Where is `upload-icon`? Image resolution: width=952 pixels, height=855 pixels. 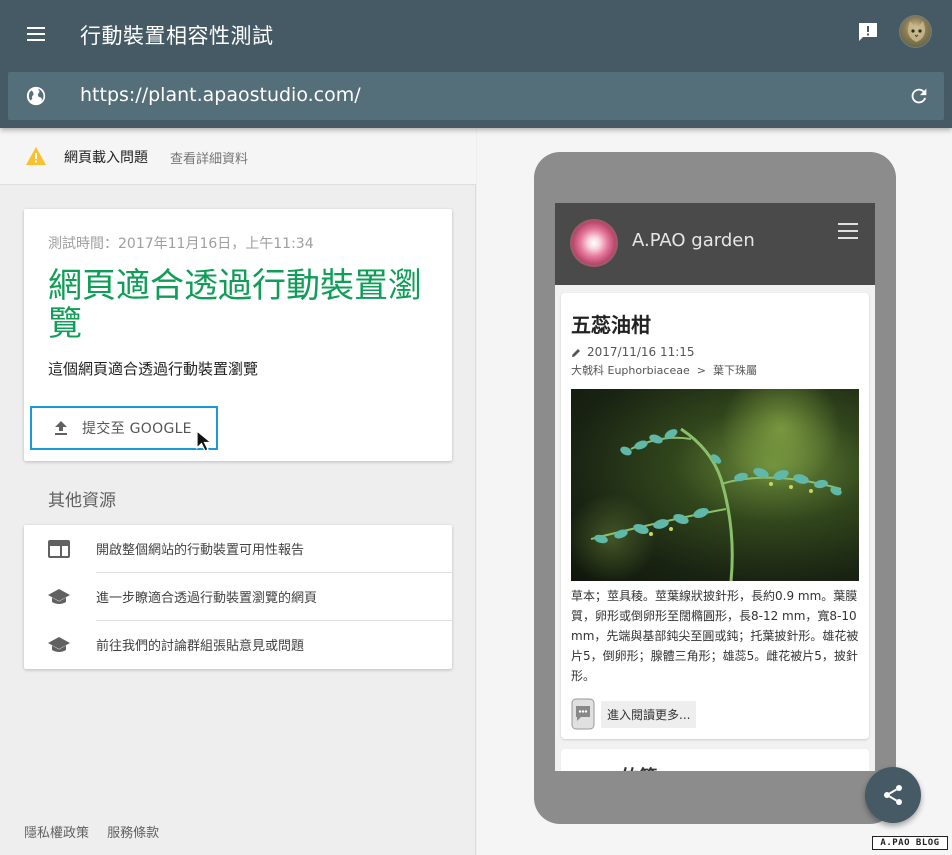 upload-icon is located at coordinates (61, 428).